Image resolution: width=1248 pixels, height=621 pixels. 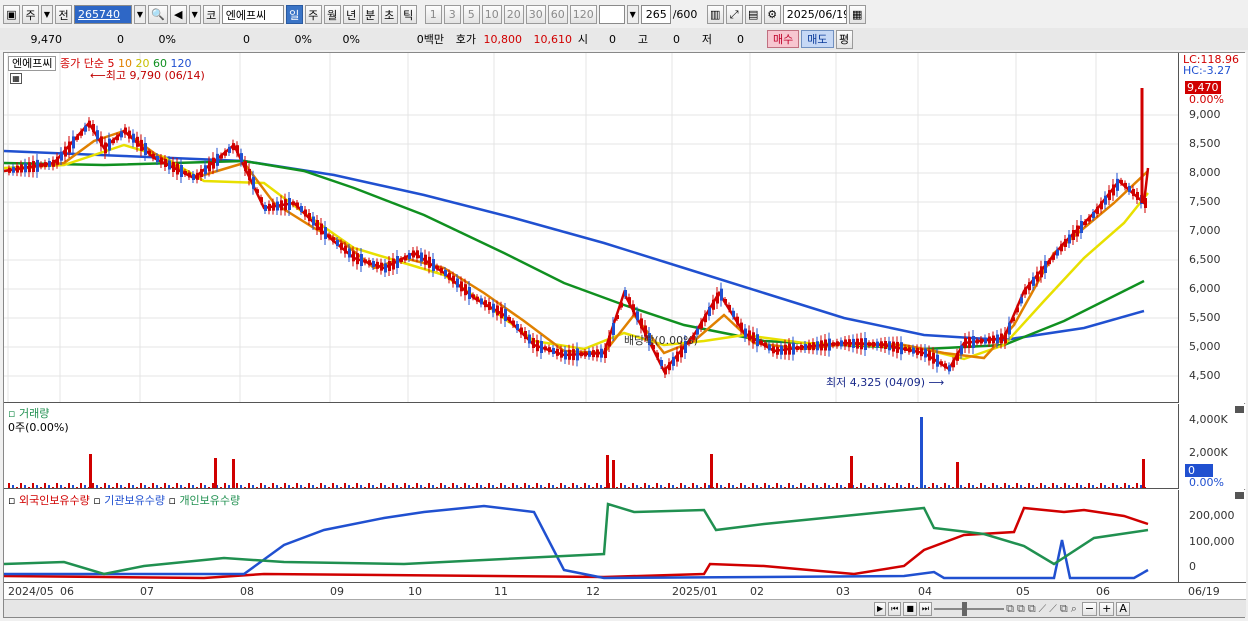 I want to click on speaker-dropdown-icon: ▼, so click(x=194, y=14).